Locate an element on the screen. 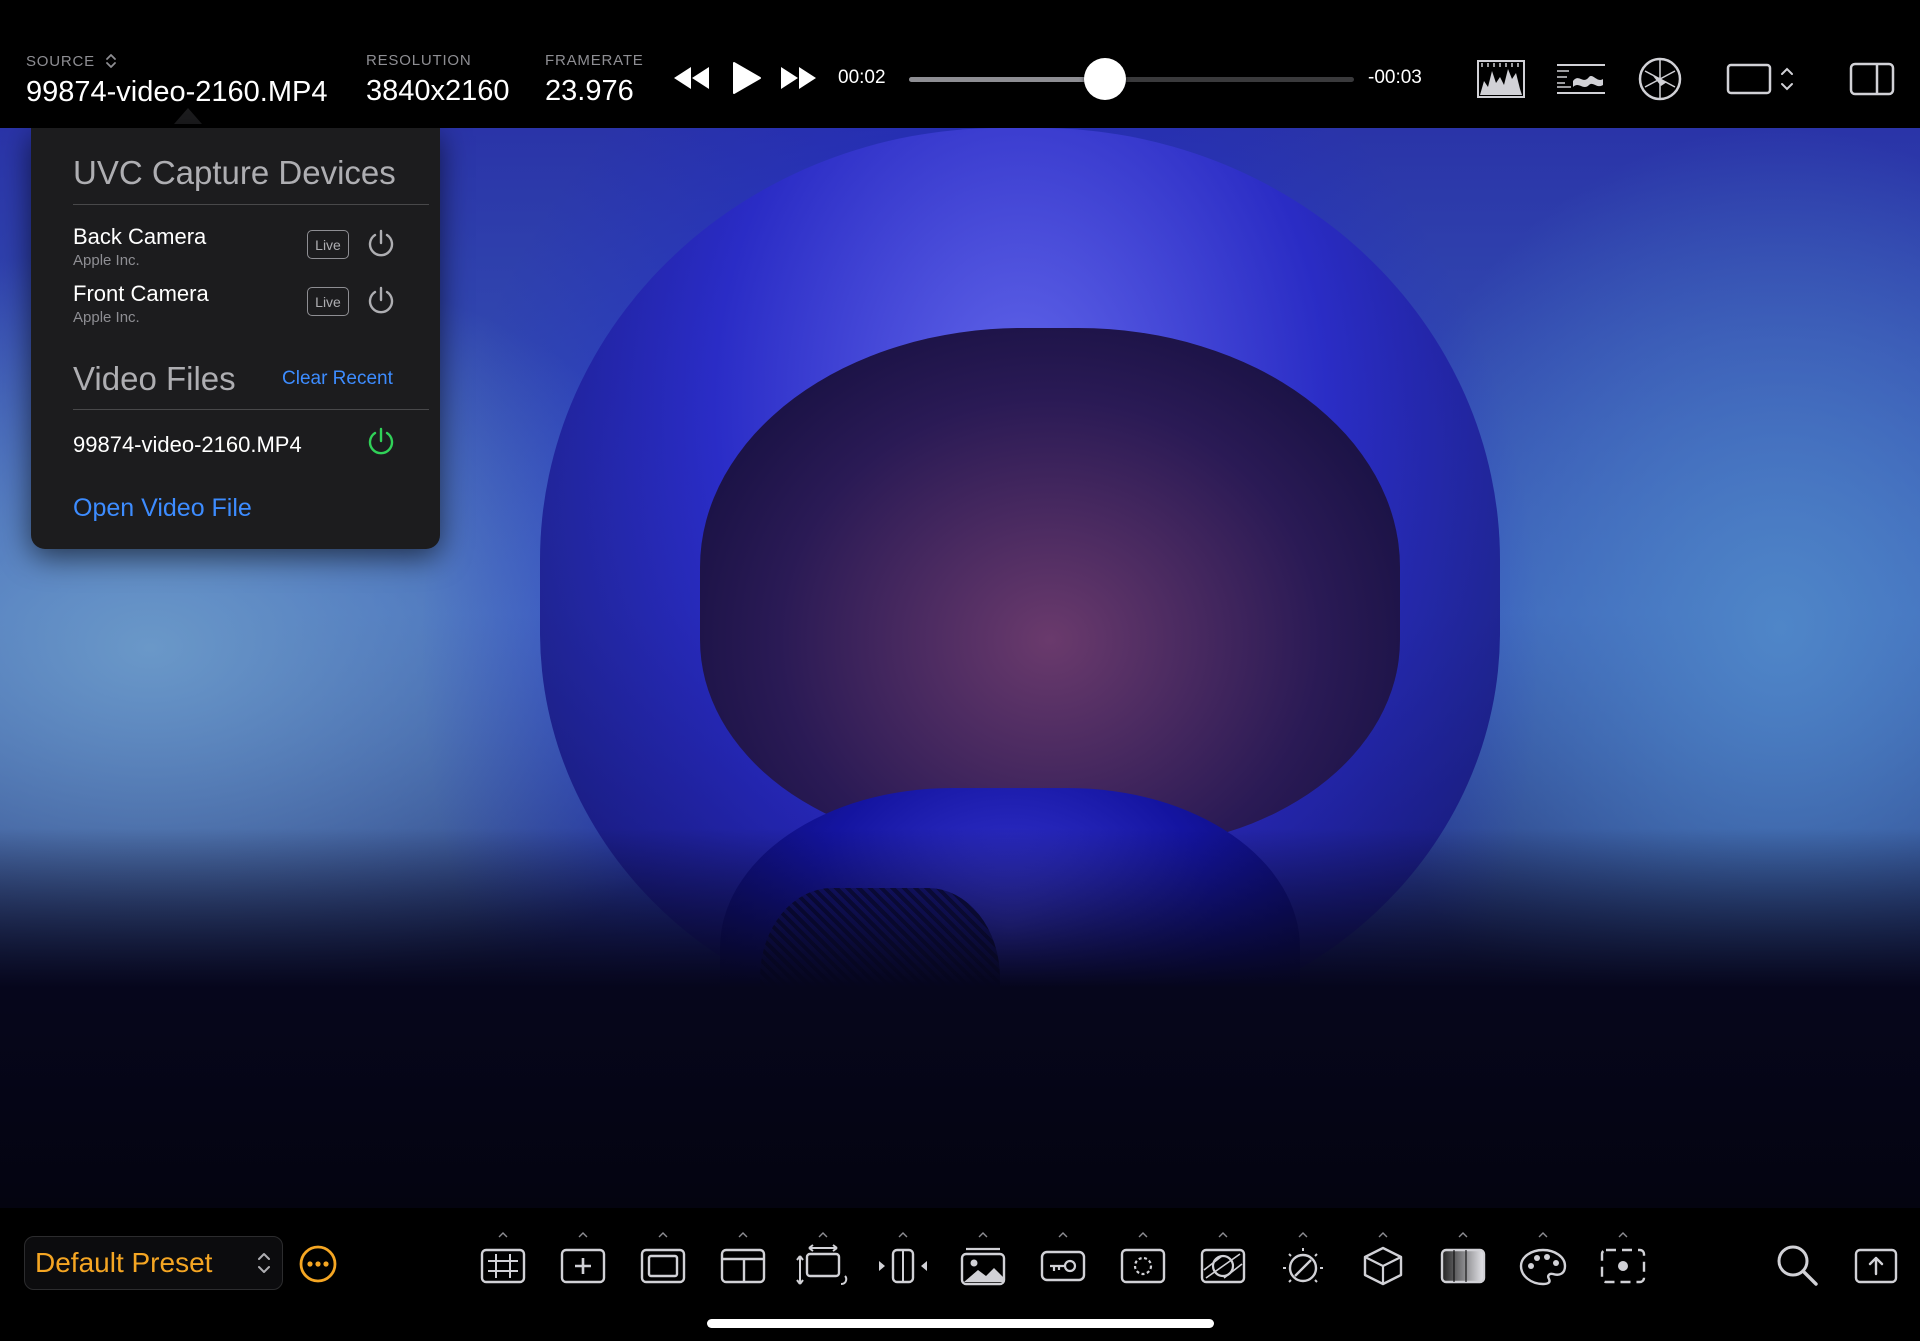 Image resolution: width=1920 pixels, height=1341 pixels. fast-forward-button is located at coordinates (798, 78).